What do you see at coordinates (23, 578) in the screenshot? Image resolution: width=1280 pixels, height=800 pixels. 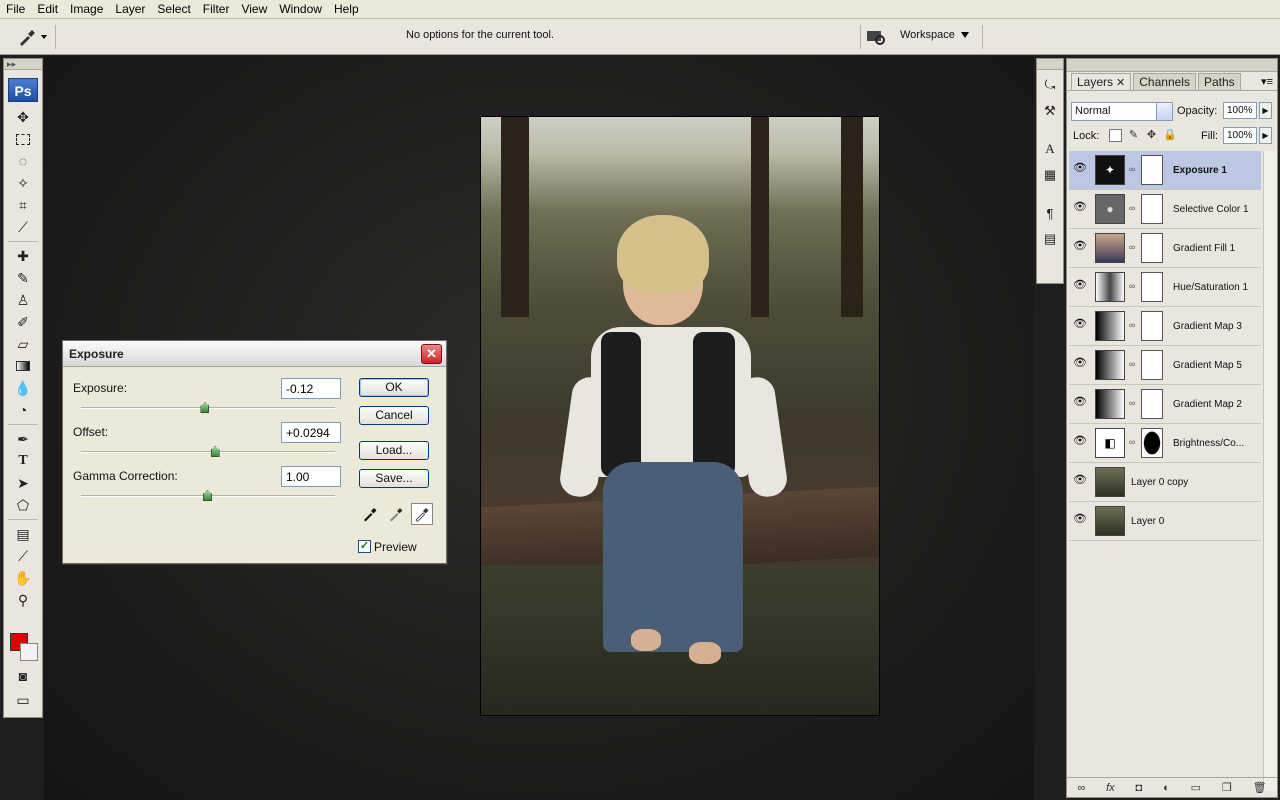 I see `hand-tool-icon: ✋` at bounding box center [23, 578].